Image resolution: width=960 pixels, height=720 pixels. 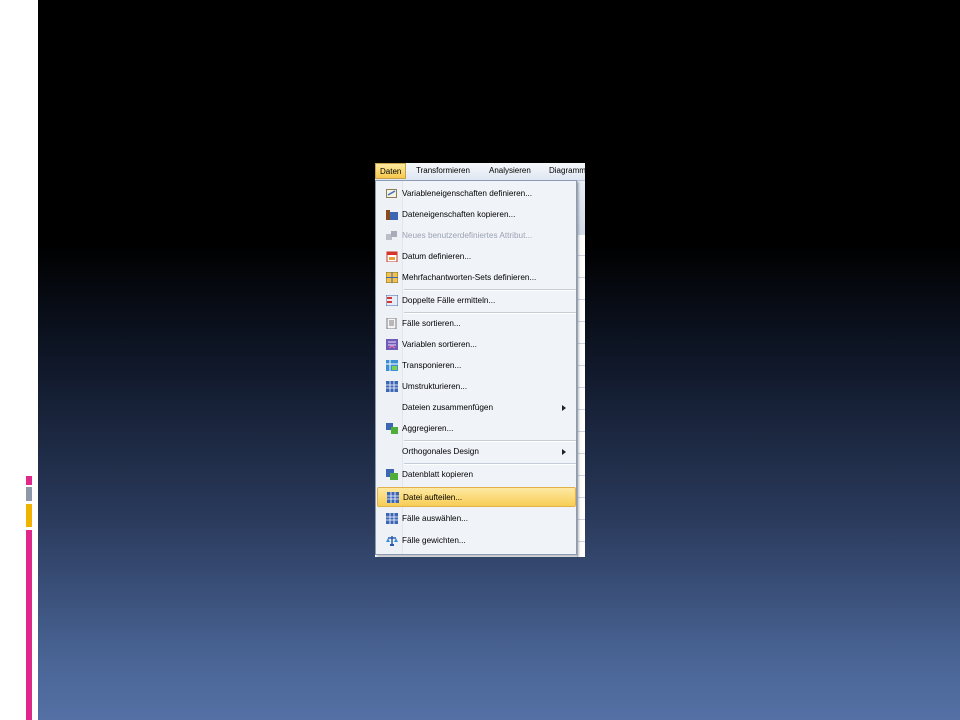 What do you see at coordinates (391, 235) in the screenshot?
I see `custom-attribute-icon` at bounding box center [391, 235].